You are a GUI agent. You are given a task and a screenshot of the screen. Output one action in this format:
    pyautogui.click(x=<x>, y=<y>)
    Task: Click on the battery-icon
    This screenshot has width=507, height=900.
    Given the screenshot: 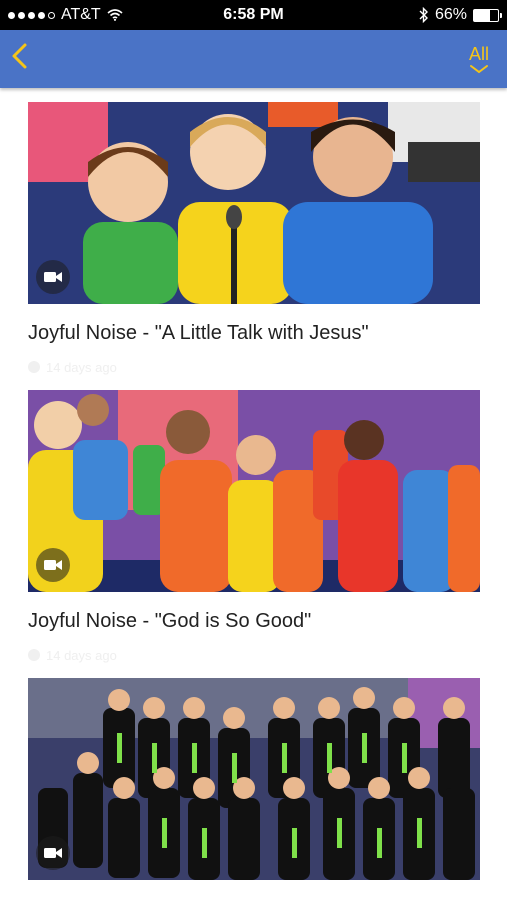 What is the action you would take?
    pyautogui.click(x=487, y=15)
    